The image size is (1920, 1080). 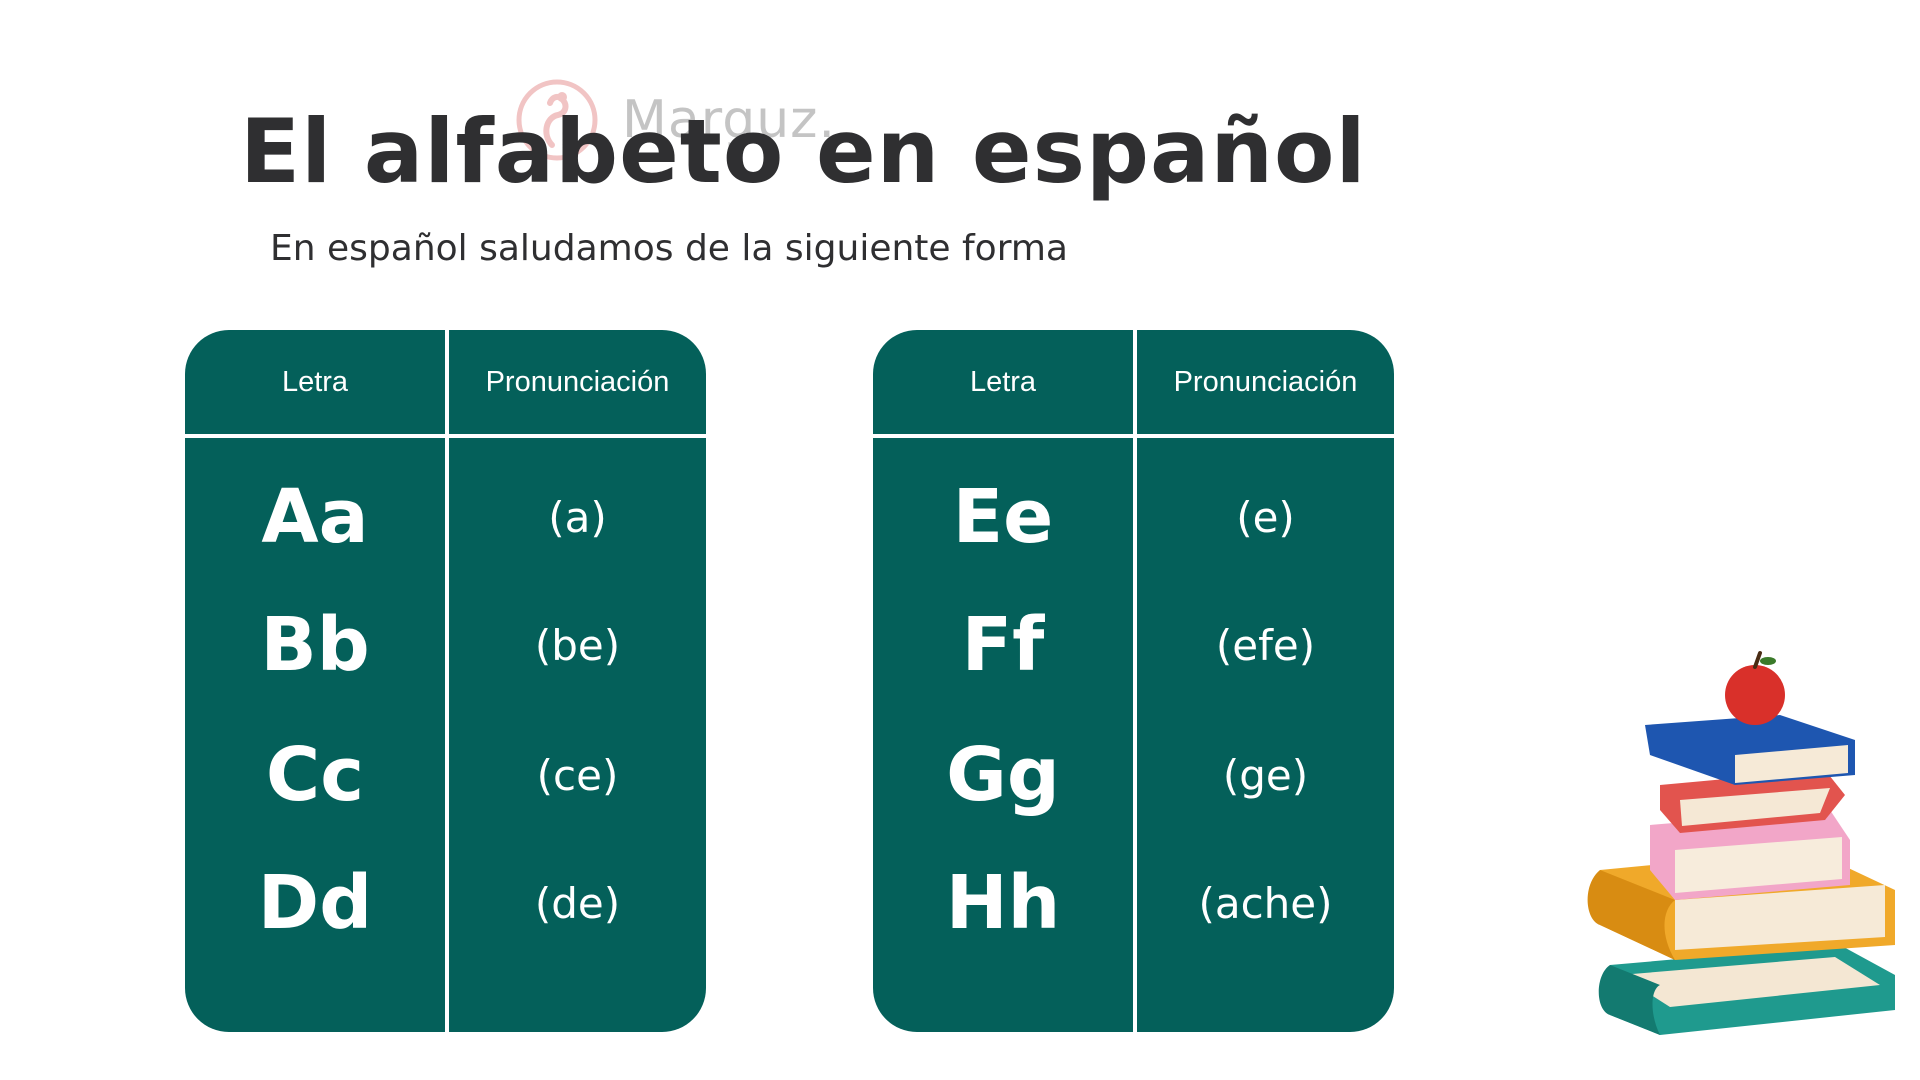 I want to click on table-row: Cc (ce), so click(x=445, y=775).